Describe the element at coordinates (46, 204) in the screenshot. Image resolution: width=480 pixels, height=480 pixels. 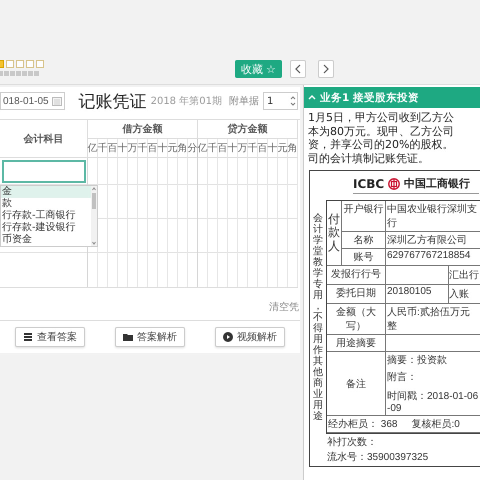
I see `dropdown-option: 款` at that location.